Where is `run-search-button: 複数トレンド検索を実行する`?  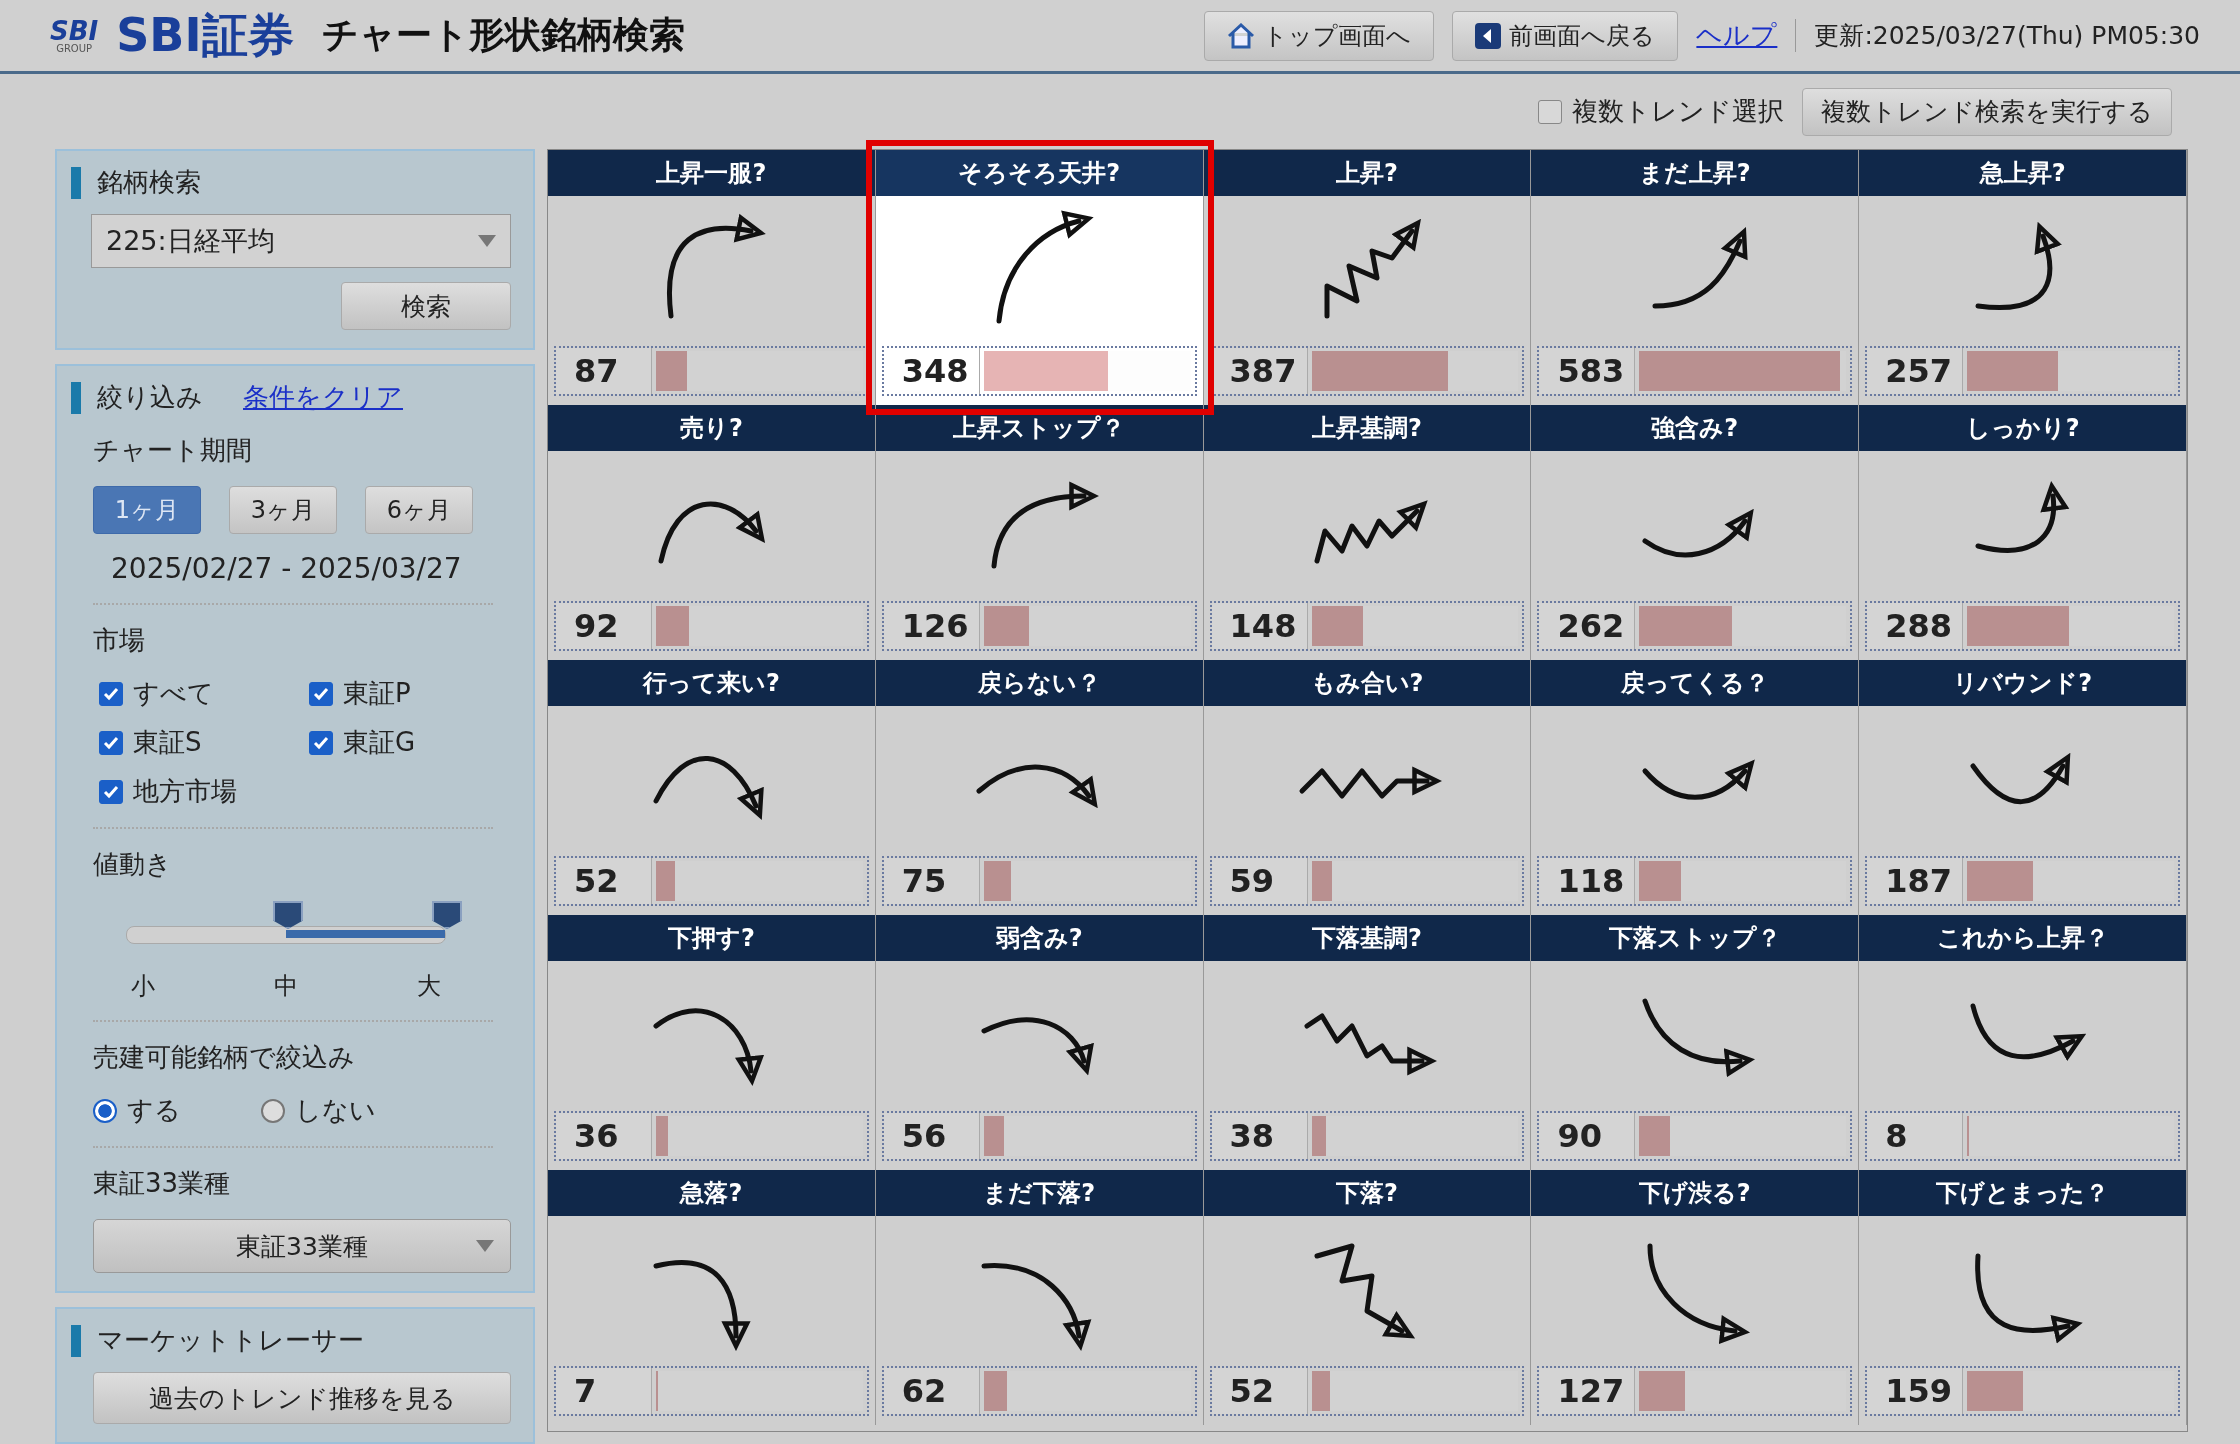
run-search-button: 複数トレンド検索を実行する is located at coordinates (1987, 111).